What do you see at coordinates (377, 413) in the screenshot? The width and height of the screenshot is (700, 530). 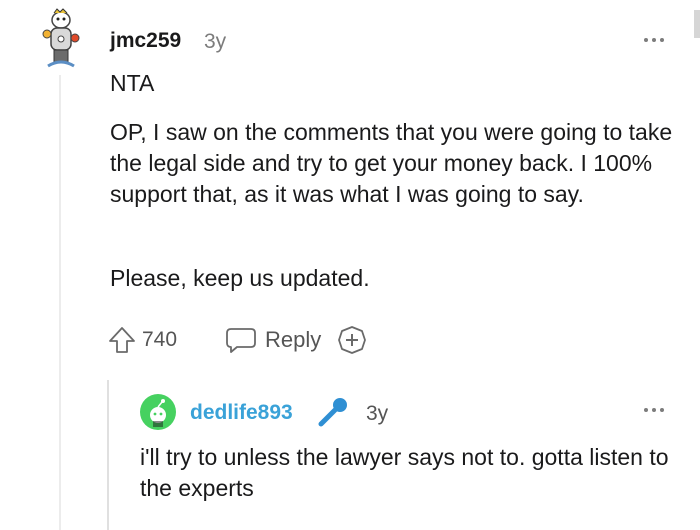 I see `reply-timestamp: 3y` at bounding box center [377, 413].